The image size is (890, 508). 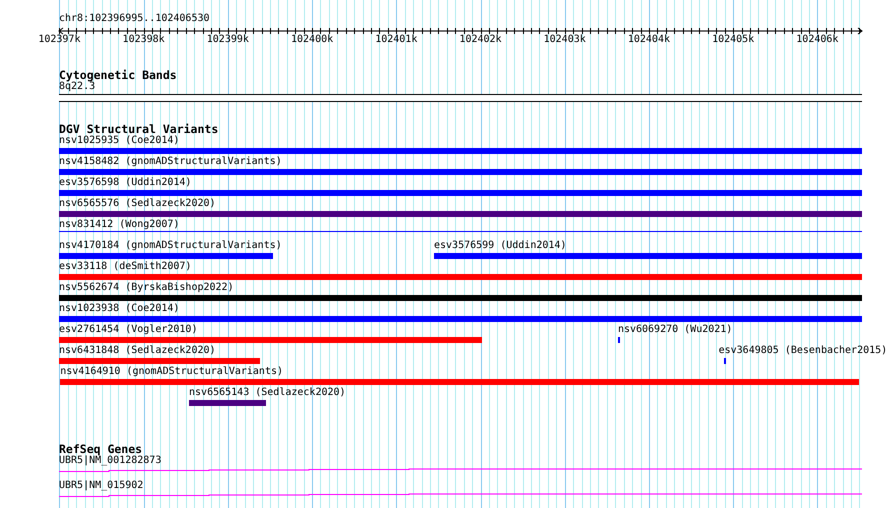 What do you see at coordinates (312, 40) in the screenshot?
I see `ruler-tick-label: 102400k` at bounding box center [312, 40].